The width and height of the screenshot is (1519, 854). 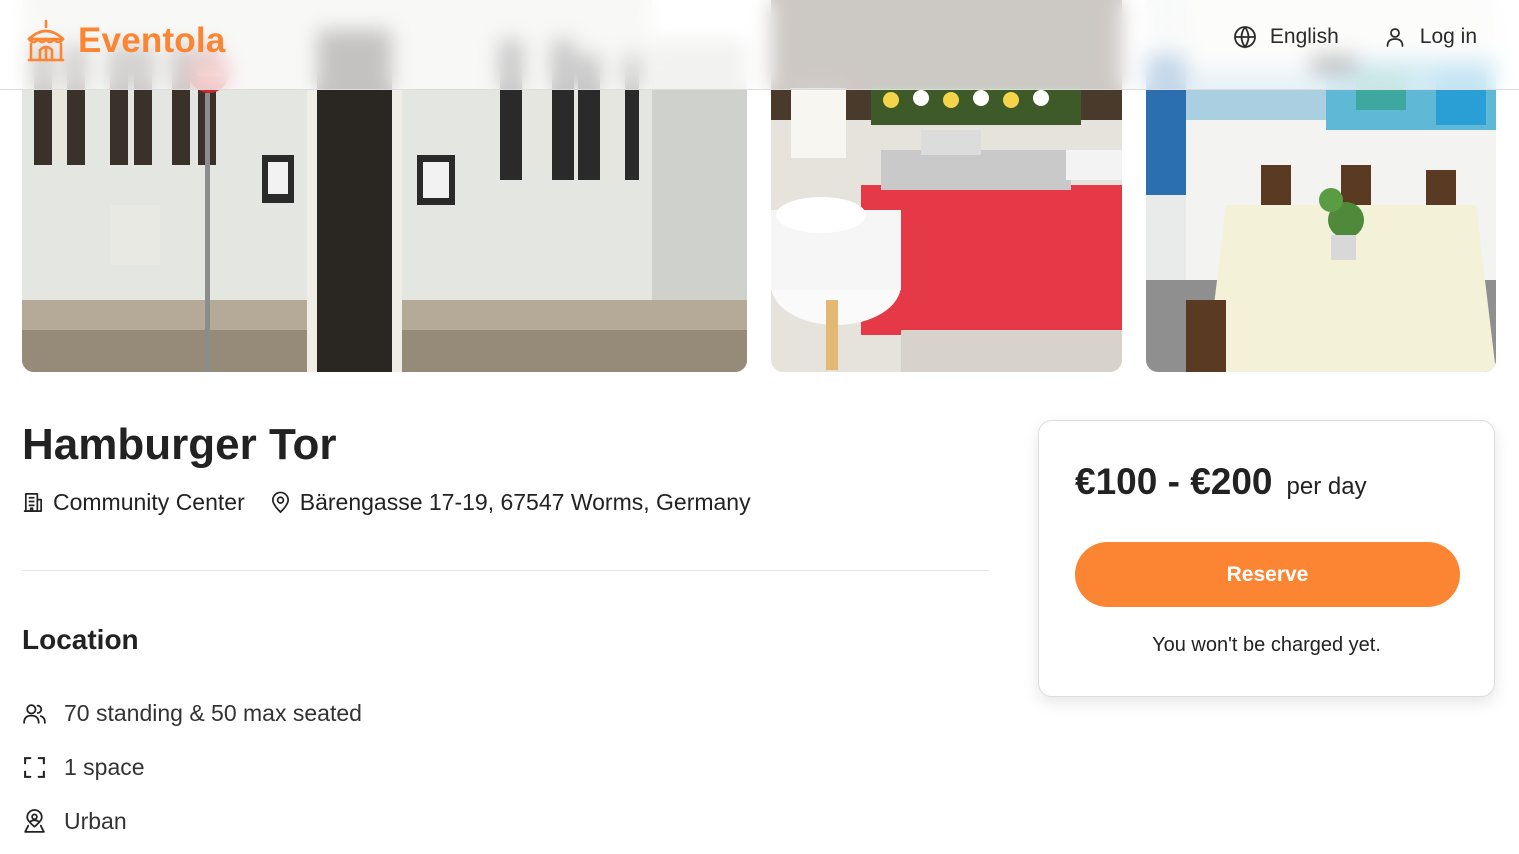 I want to click on section-divider, so click(x=505, y=570).